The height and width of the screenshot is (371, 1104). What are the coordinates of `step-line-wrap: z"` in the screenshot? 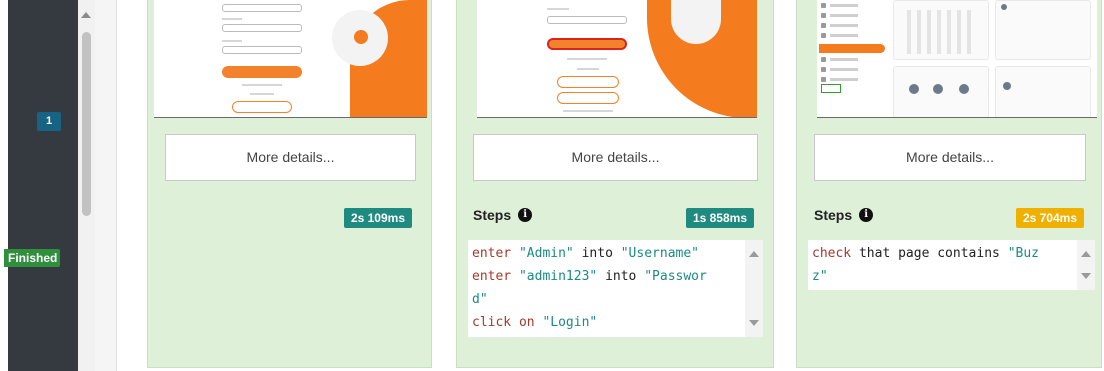 It's located at (820, 276).